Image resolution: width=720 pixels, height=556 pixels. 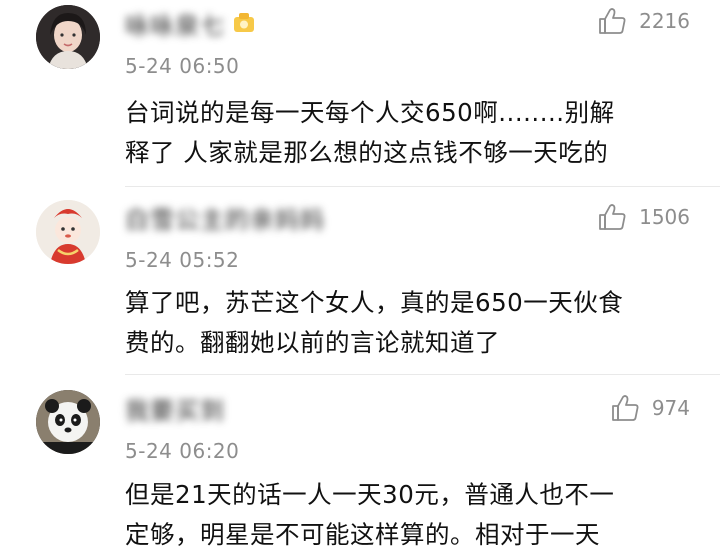 What do you see at coordinates (362, 534) in the screenshot?
I see `comment-text-line: 定够，明星是不可能这样算的。相对于一天` at bounding box center [362, 534].